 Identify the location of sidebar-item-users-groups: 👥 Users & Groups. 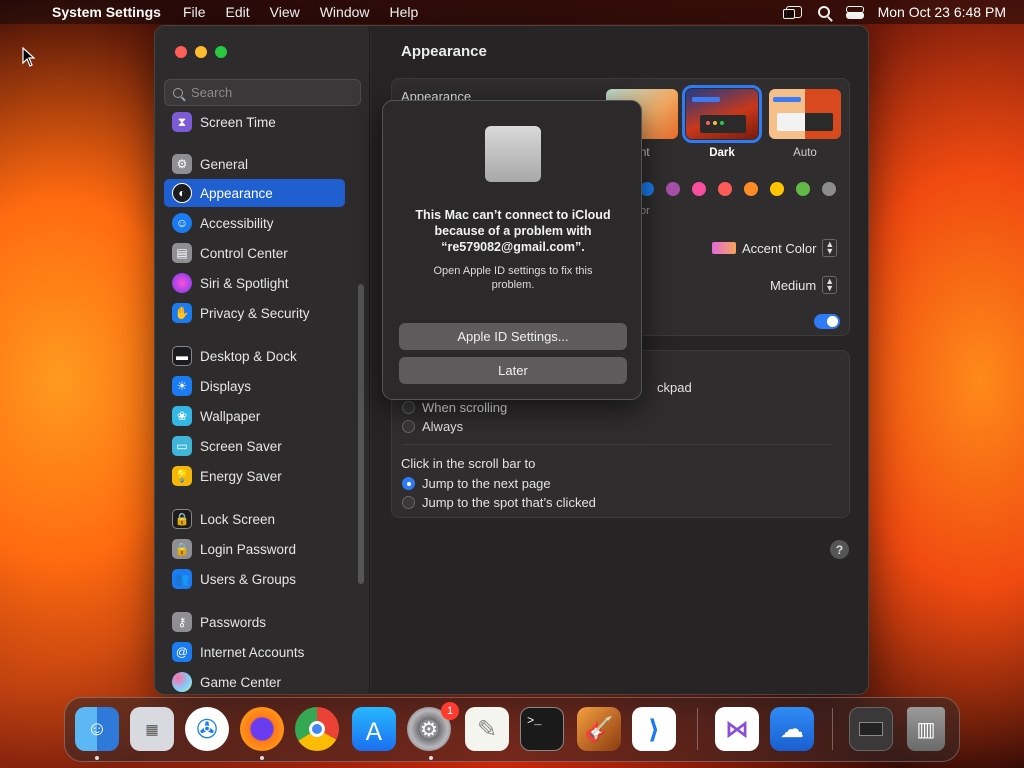
(254, 579).